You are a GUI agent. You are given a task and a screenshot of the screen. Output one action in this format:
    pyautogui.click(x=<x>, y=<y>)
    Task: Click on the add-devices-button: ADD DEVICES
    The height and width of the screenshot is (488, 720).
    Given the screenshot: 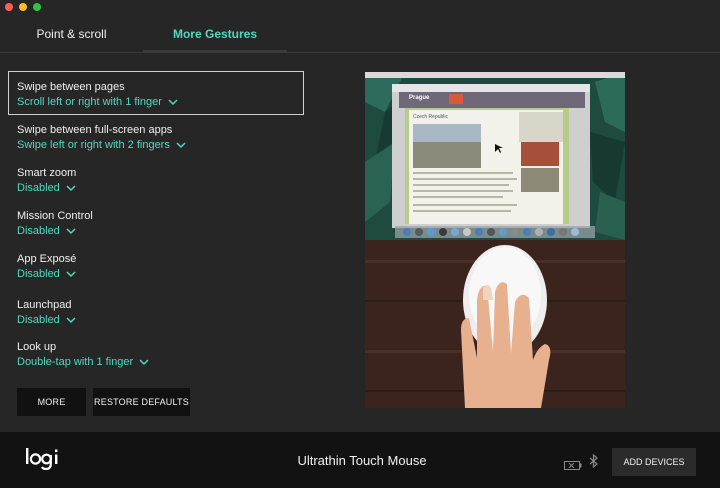 What is the action you would take?
    pyautogui.click(x=654, y=462)
    